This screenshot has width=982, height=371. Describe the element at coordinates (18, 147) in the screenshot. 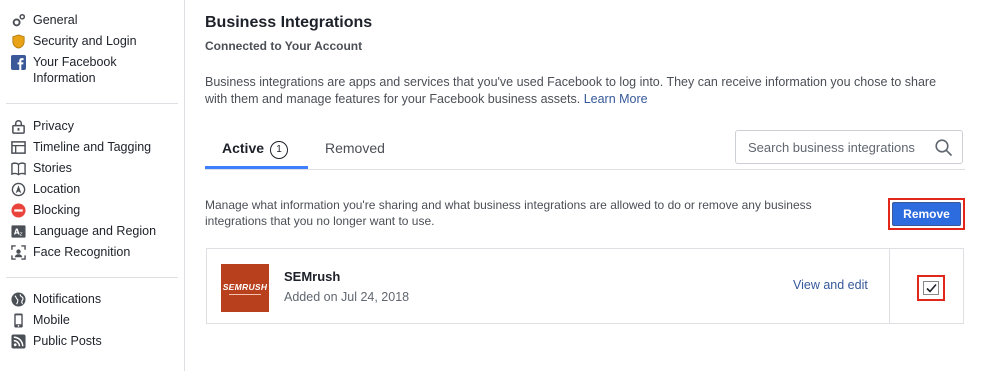

I see `timeline-icon` at that location.